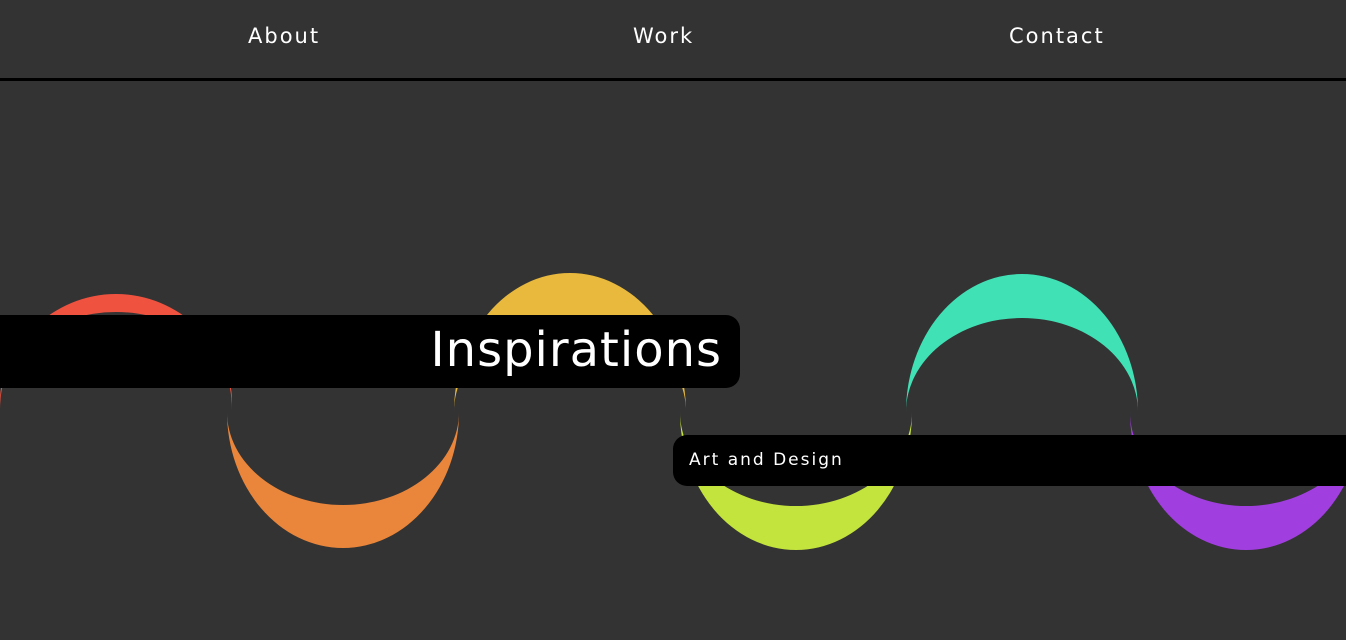  Describe the element at coordinates (1009, 460) in the screenshot. I see `subtitle-banner: Art and Design` at that location.